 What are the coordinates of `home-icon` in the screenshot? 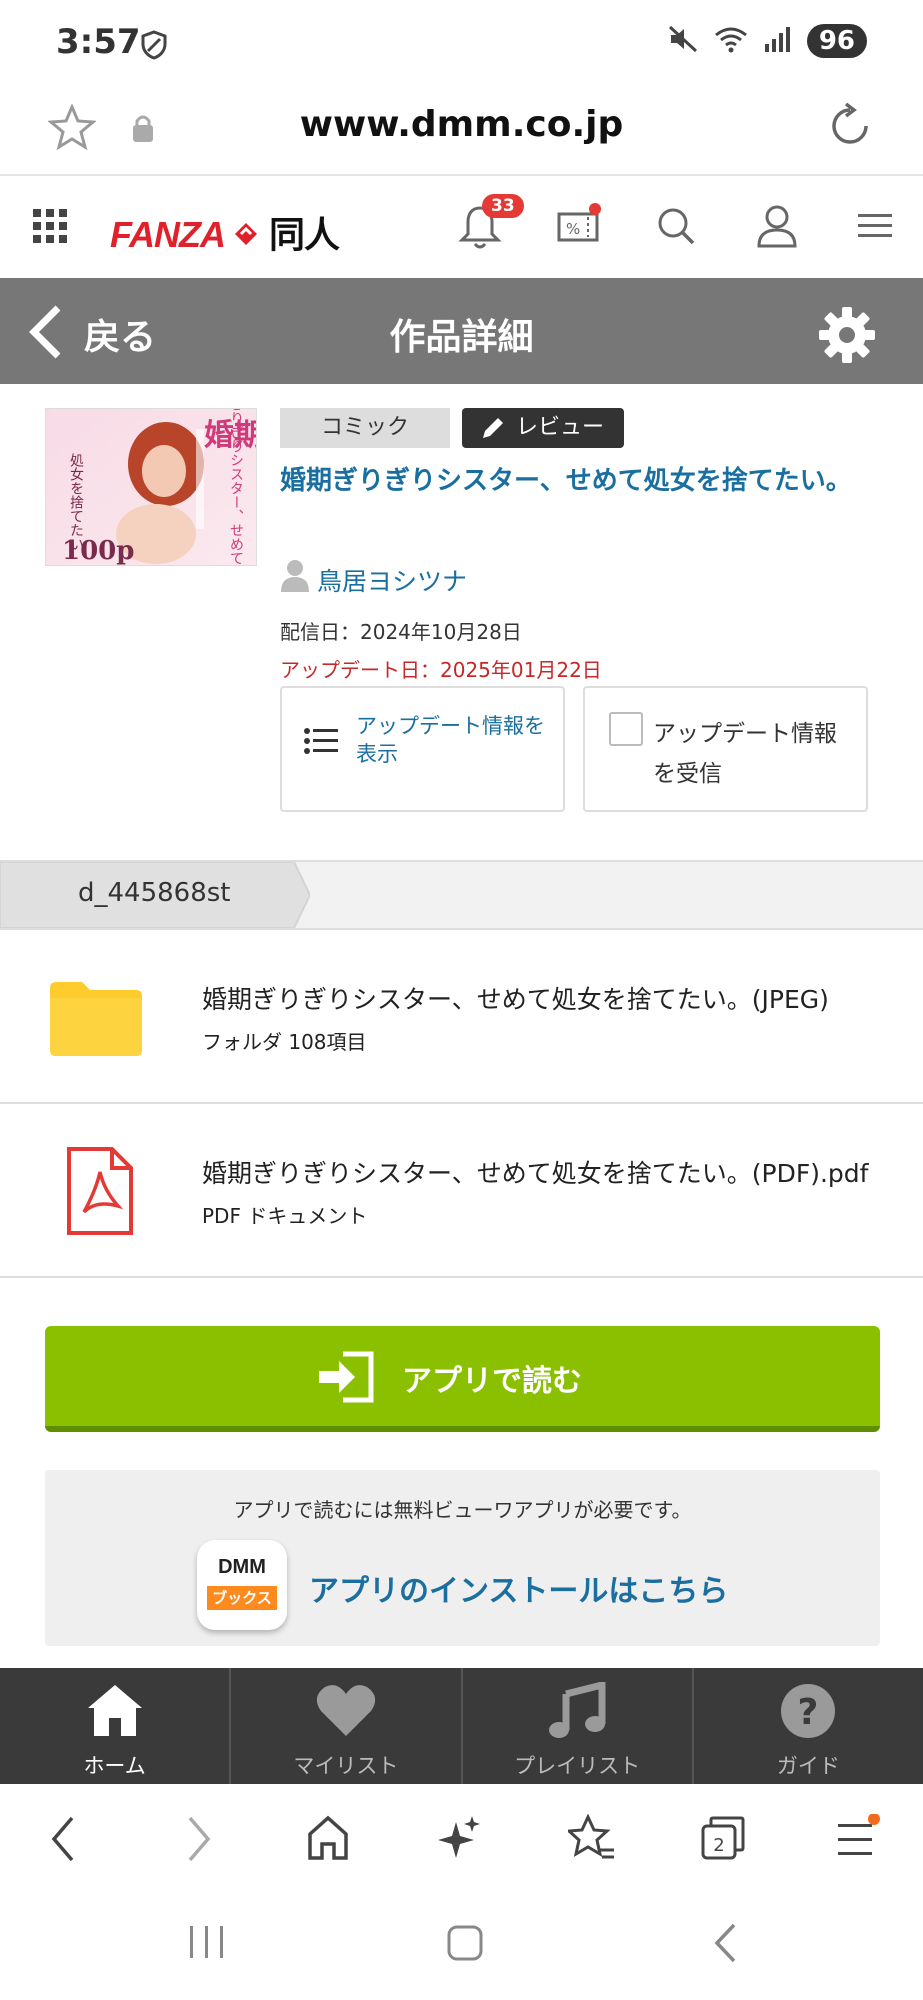 It's located at (114, 1710).